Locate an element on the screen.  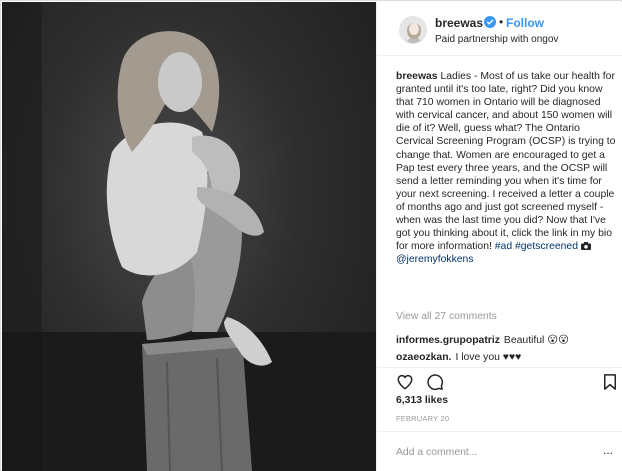
comment-item: ozaeozkan. I love you ♥♥♥ is located at coordinates (458, 357).